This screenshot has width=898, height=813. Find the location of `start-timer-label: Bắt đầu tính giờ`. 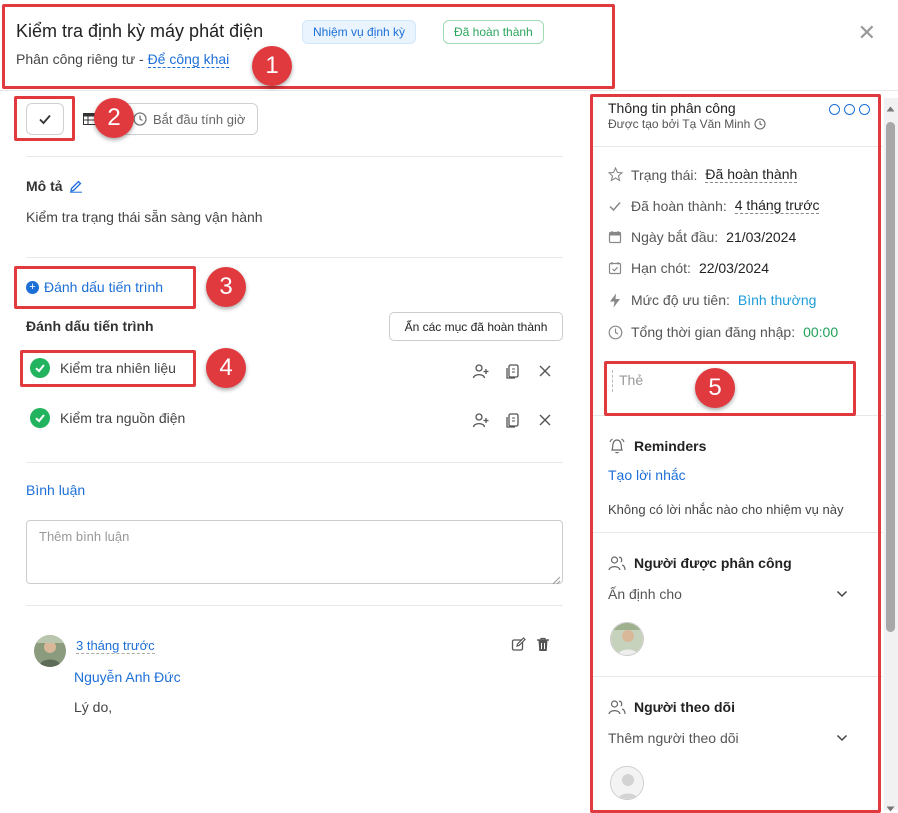

start-timer-label: Bắt đầu tính giờ is located at coordinates (199, 119).